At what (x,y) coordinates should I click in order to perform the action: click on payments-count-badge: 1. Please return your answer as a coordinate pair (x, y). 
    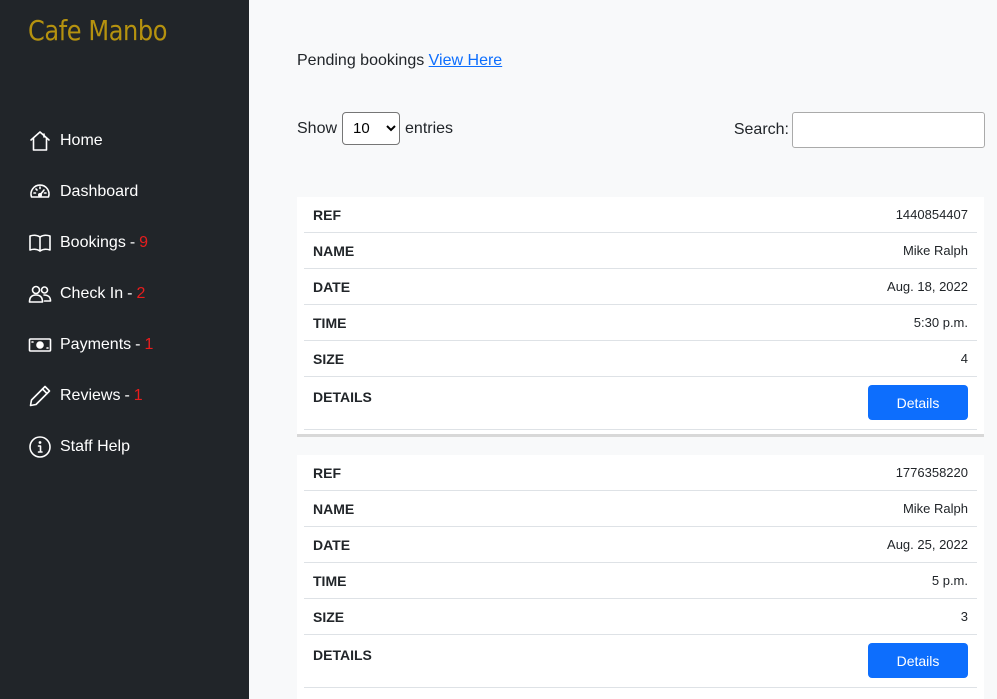
    Looking at the image, I should click on (149, 344).